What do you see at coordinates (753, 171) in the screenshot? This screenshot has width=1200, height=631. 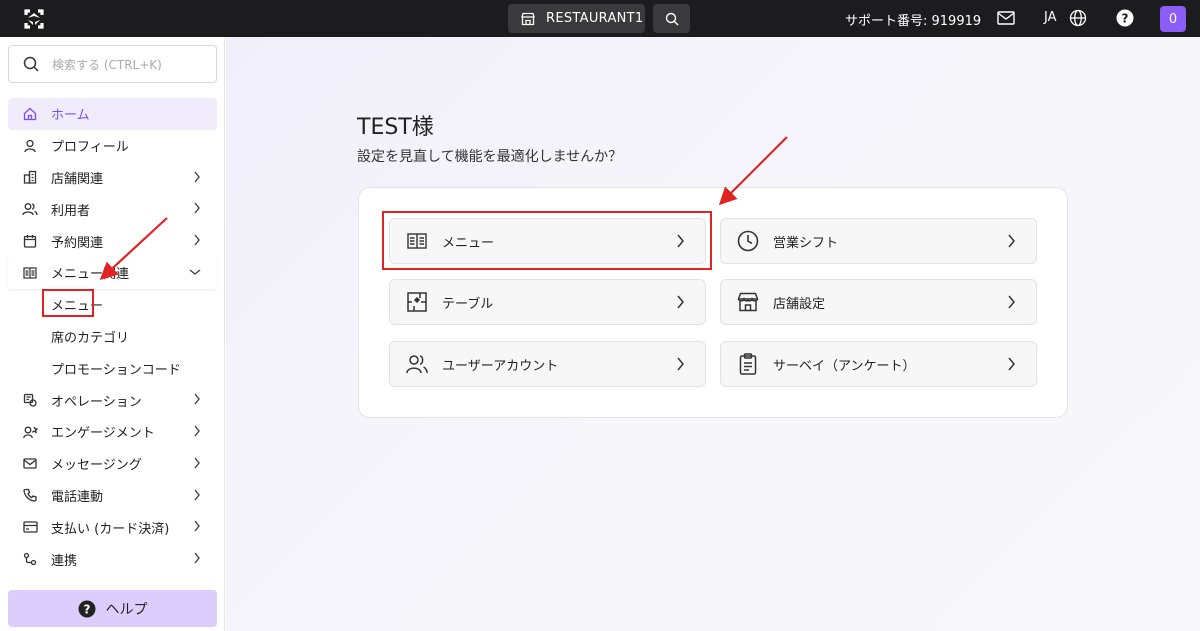 I see `annotation-arrow-tile` at bounding box center [753, 171].